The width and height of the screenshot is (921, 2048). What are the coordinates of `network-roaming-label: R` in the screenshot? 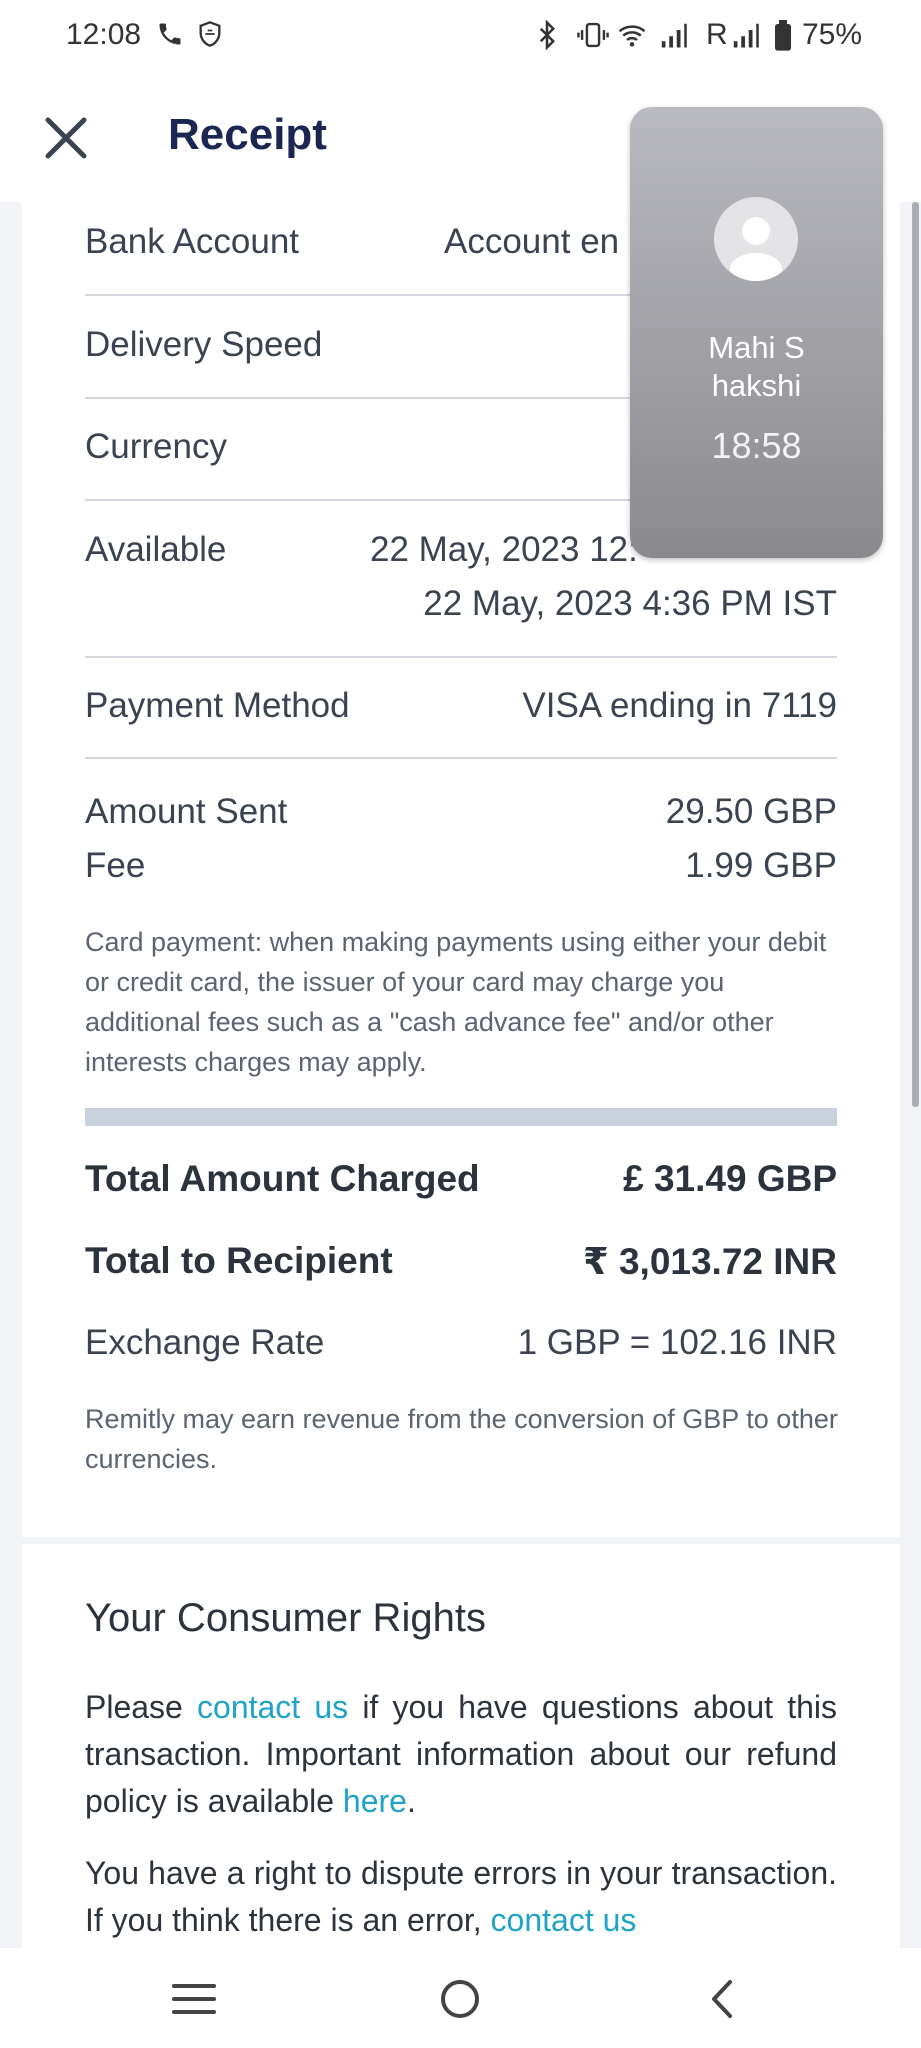 It's located at (717, 34).